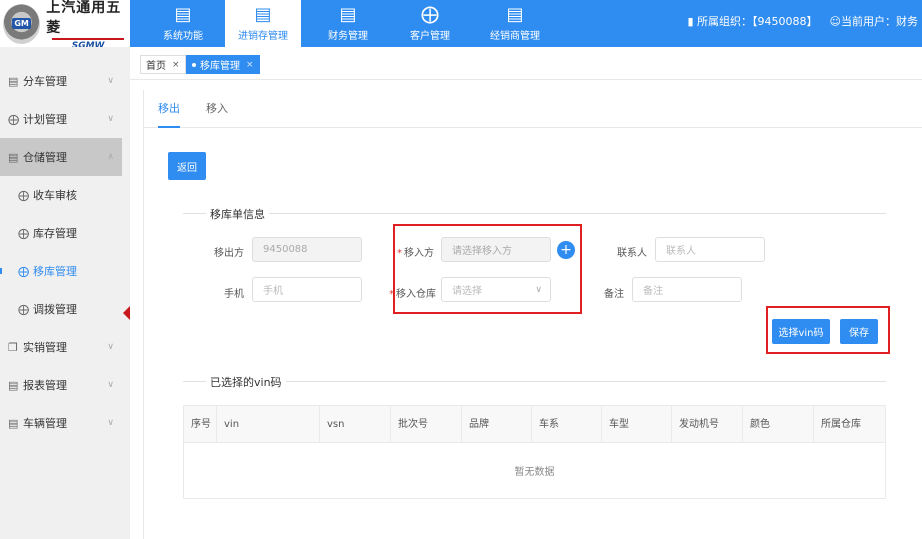  I want to click on nav-customer-management: ⨁ 客户管理, so click(430, 23).